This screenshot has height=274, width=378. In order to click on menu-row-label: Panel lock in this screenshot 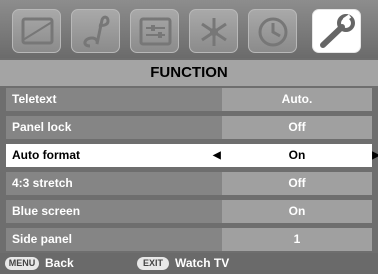, I will do `click(114, 127)`.